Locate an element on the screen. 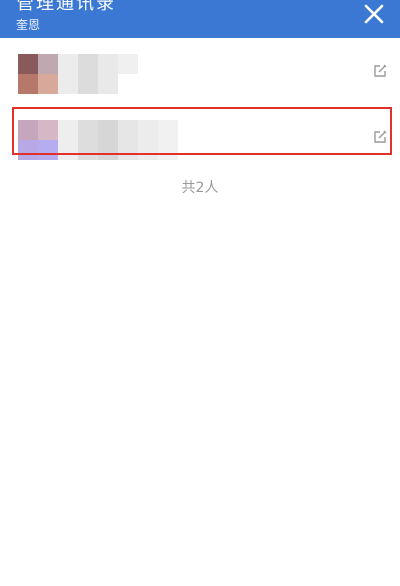  contact-count-label: 共2人 is located at coordinates (200, 188).